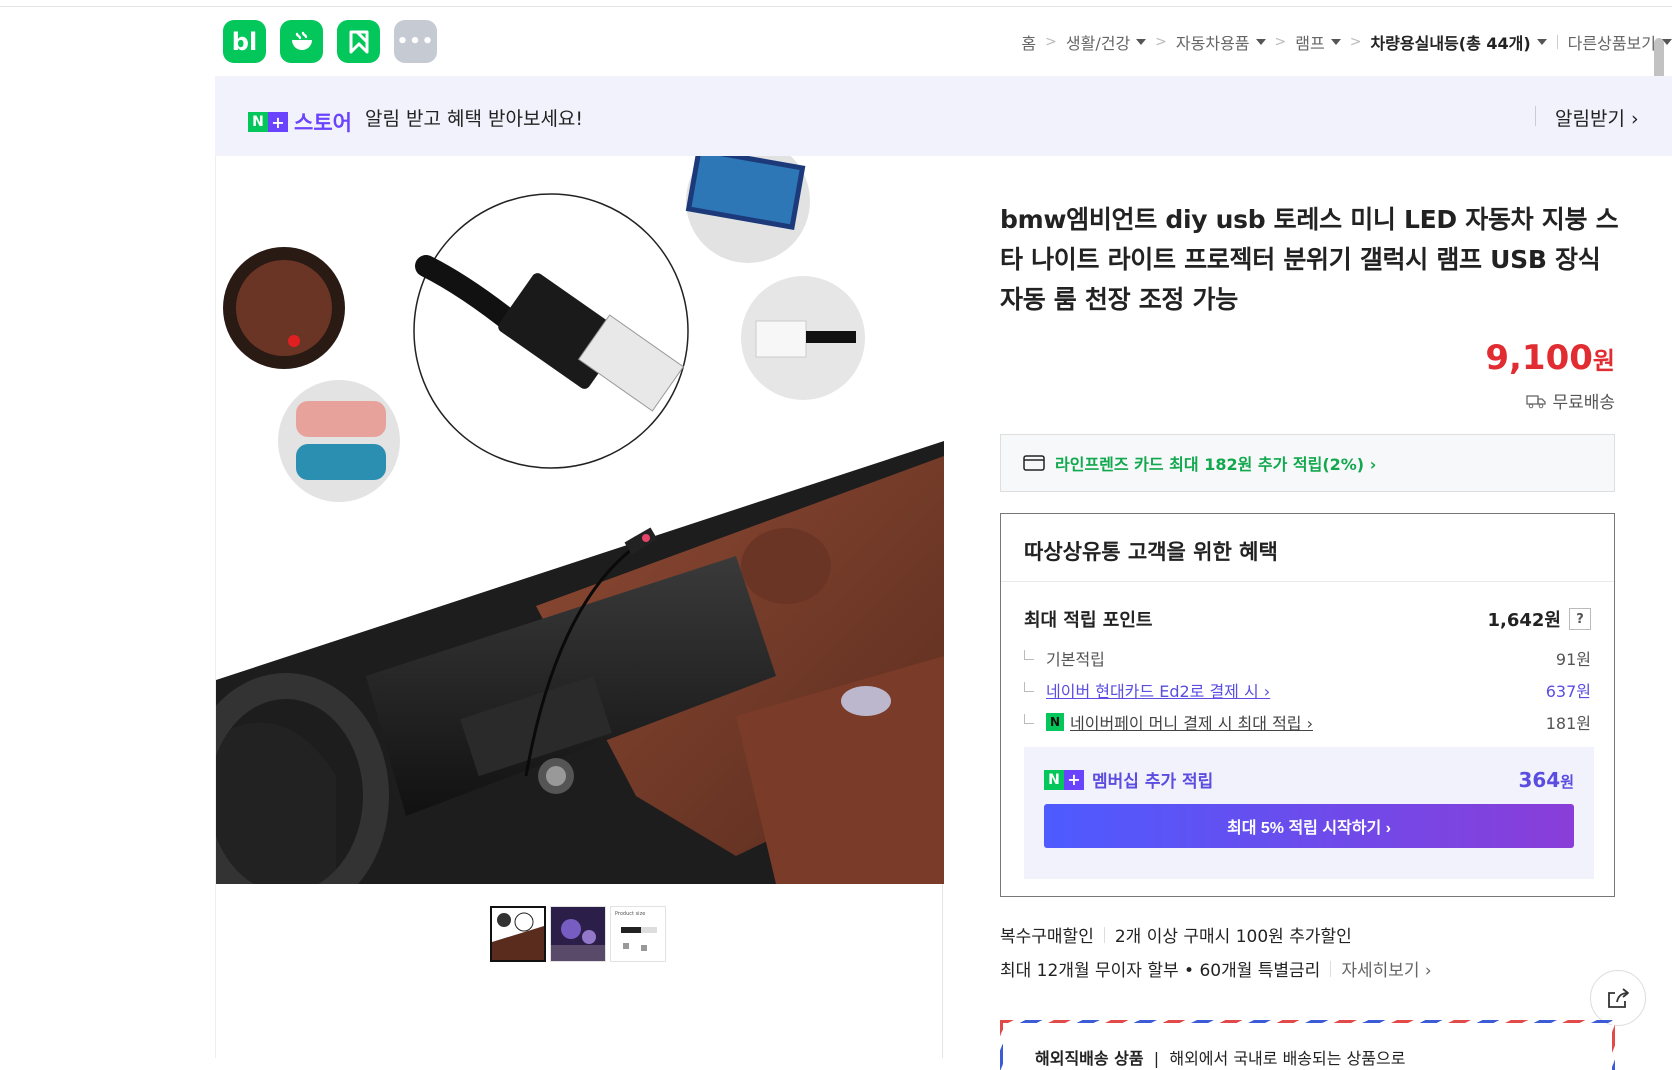  What do you see at coordinates (1307, 548) in the screenshot?
I see `benefit-heading: 따상상유통 고객을 위한 혜택` at bounding box center [1307, 548].